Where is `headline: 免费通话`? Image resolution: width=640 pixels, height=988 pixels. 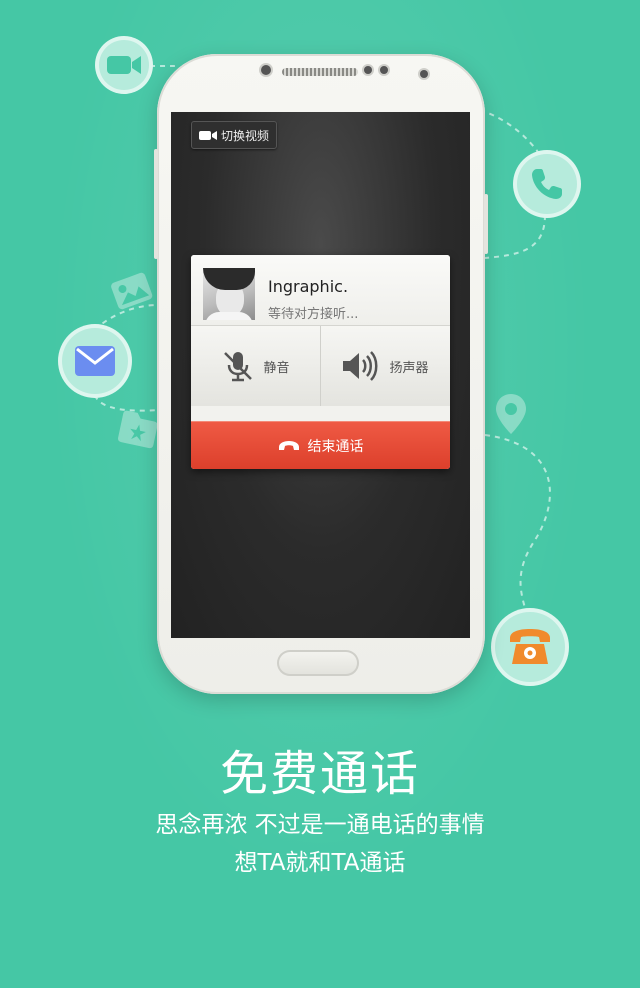 headline: 免费通话 is located at coordinates (319, 774).